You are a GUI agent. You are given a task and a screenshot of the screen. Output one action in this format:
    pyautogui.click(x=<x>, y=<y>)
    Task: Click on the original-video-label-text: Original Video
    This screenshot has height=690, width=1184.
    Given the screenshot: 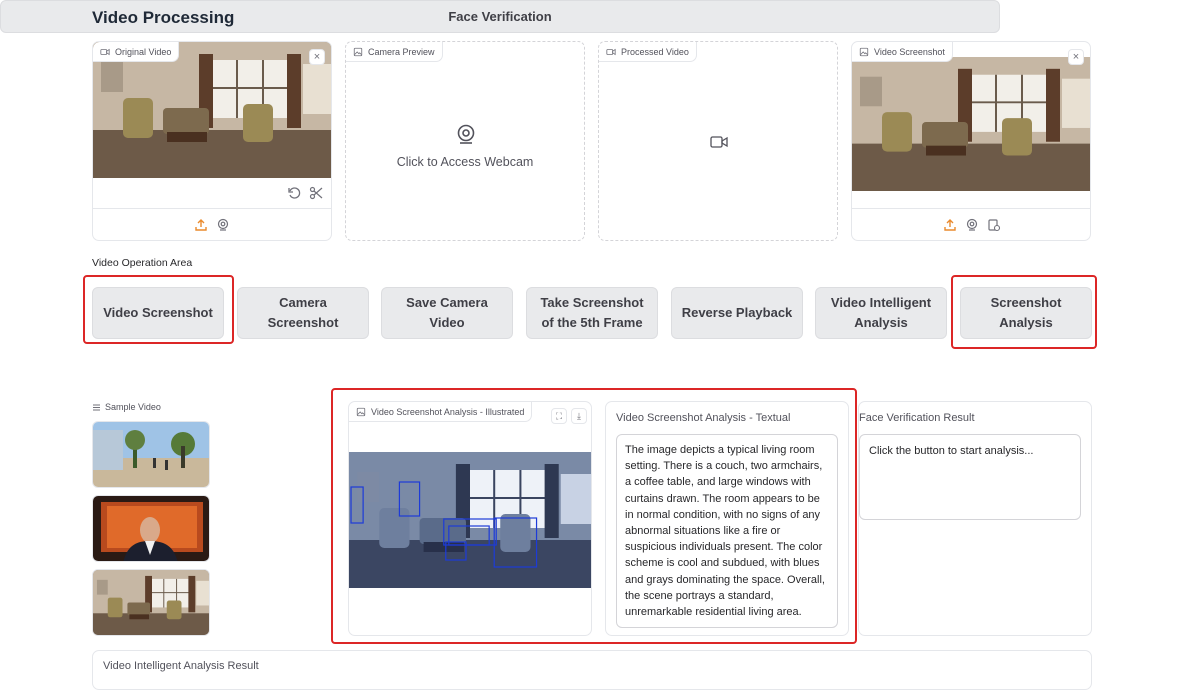 What is the action you would take?
    pyautogui.click(x=143, y=51)
    